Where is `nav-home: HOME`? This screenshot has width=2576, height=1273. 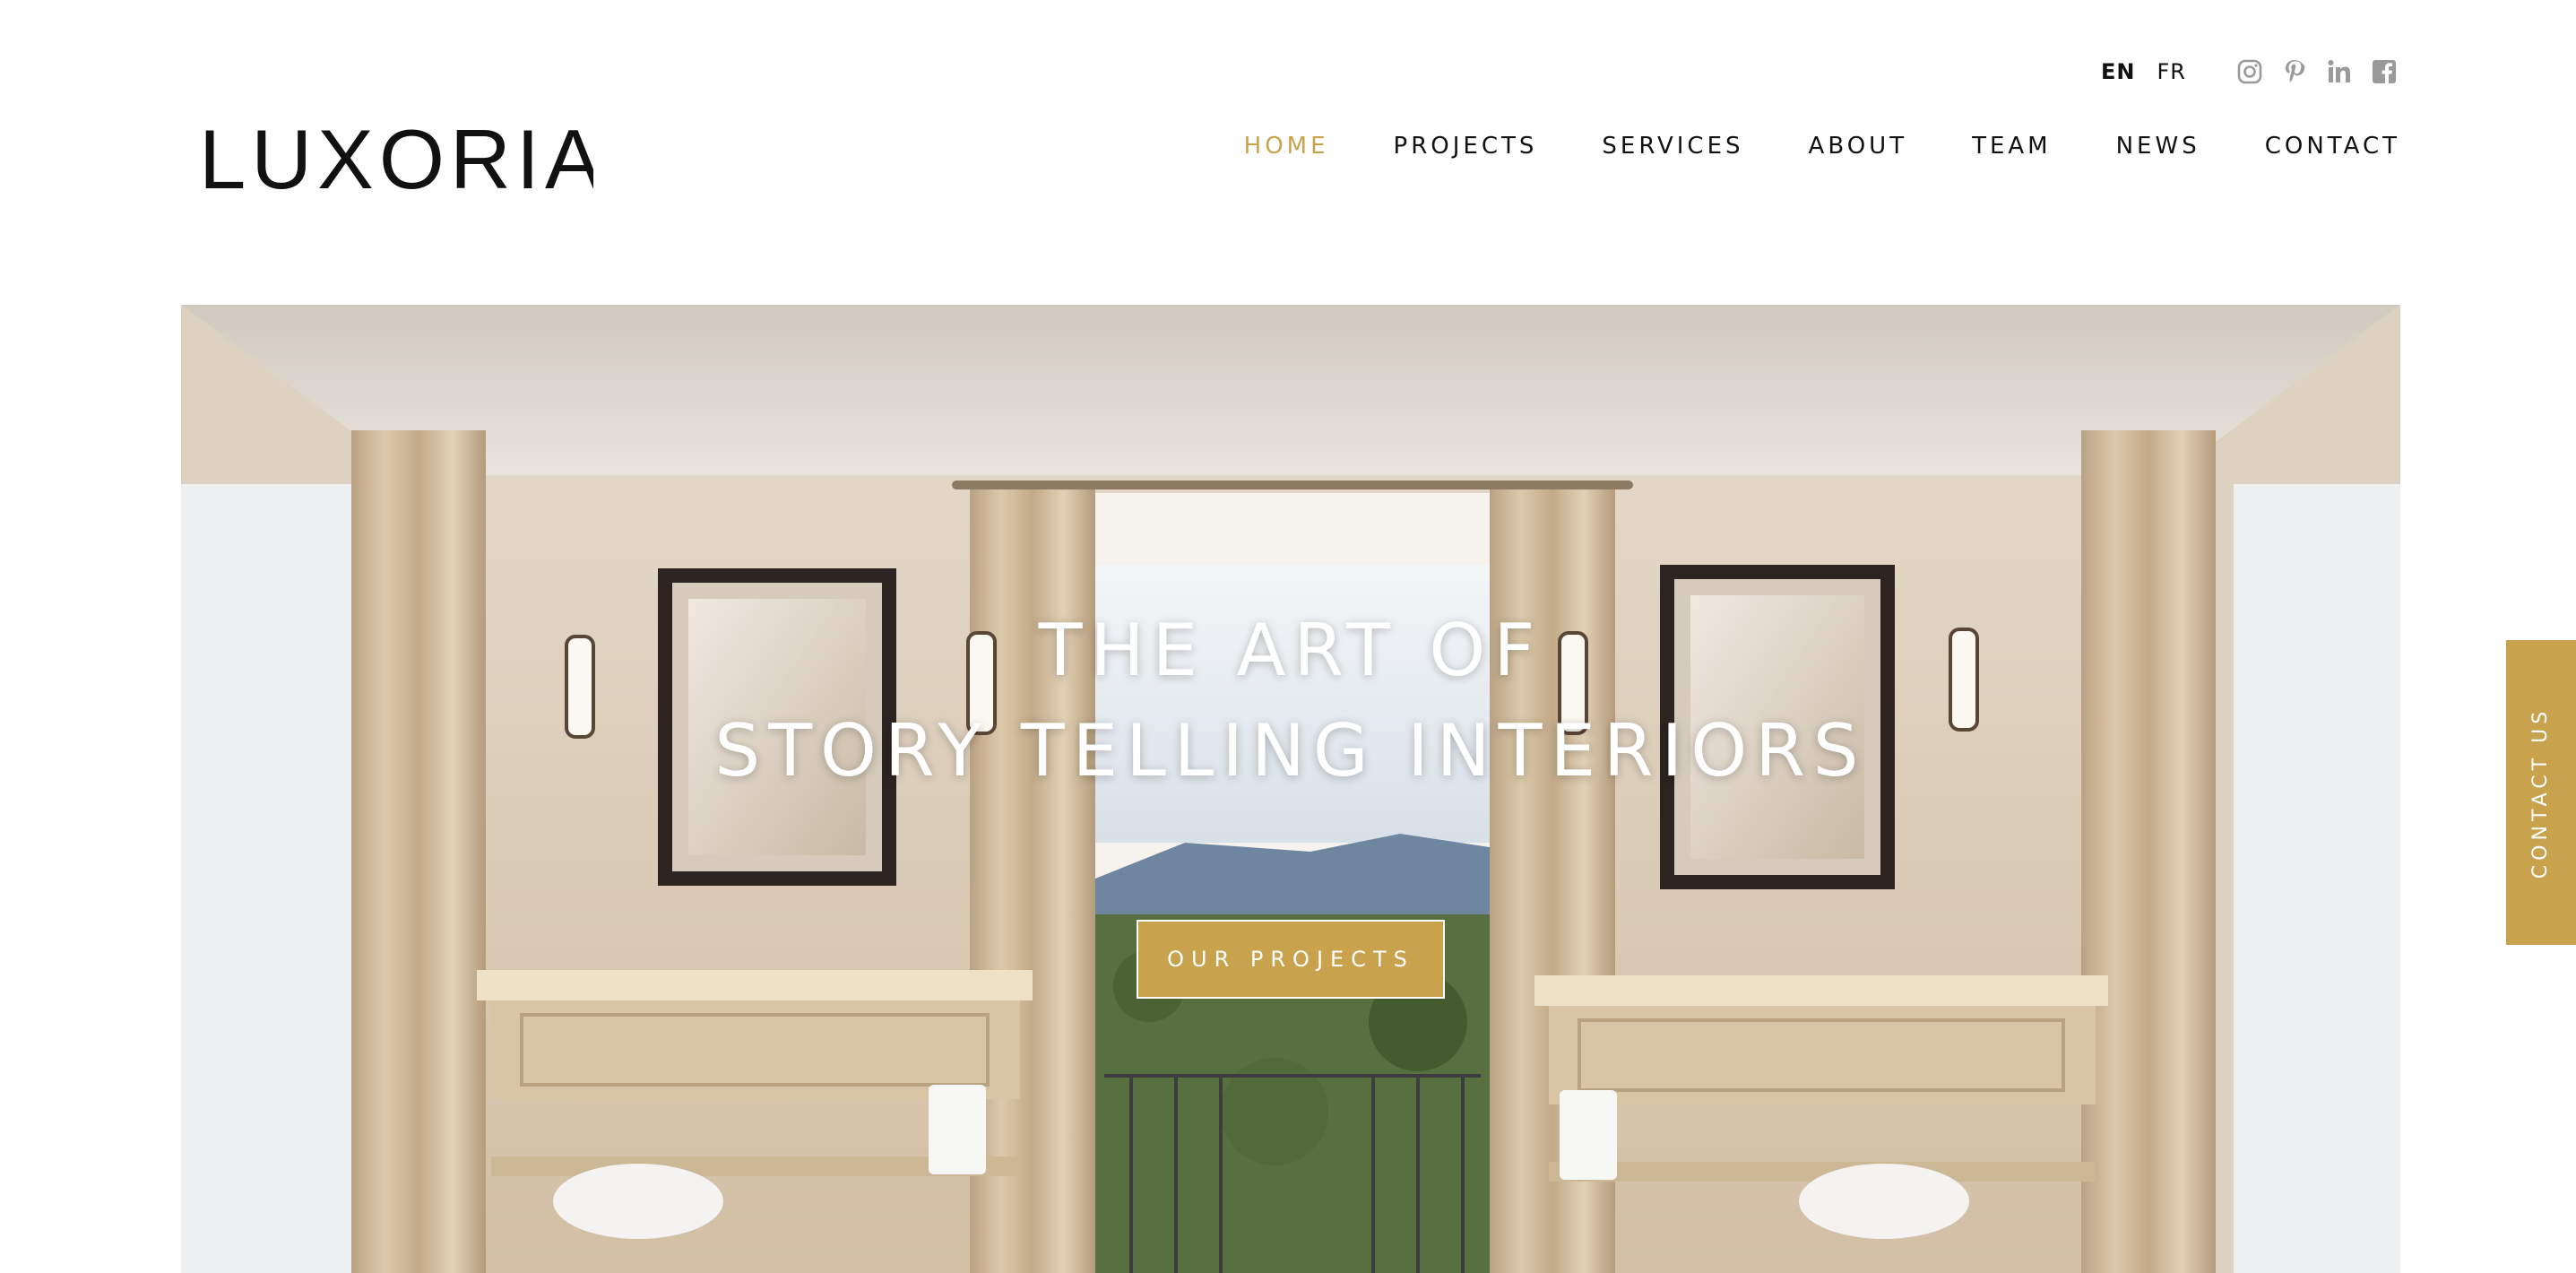 nav-home: HOME is located at coordinates (1286, 146).